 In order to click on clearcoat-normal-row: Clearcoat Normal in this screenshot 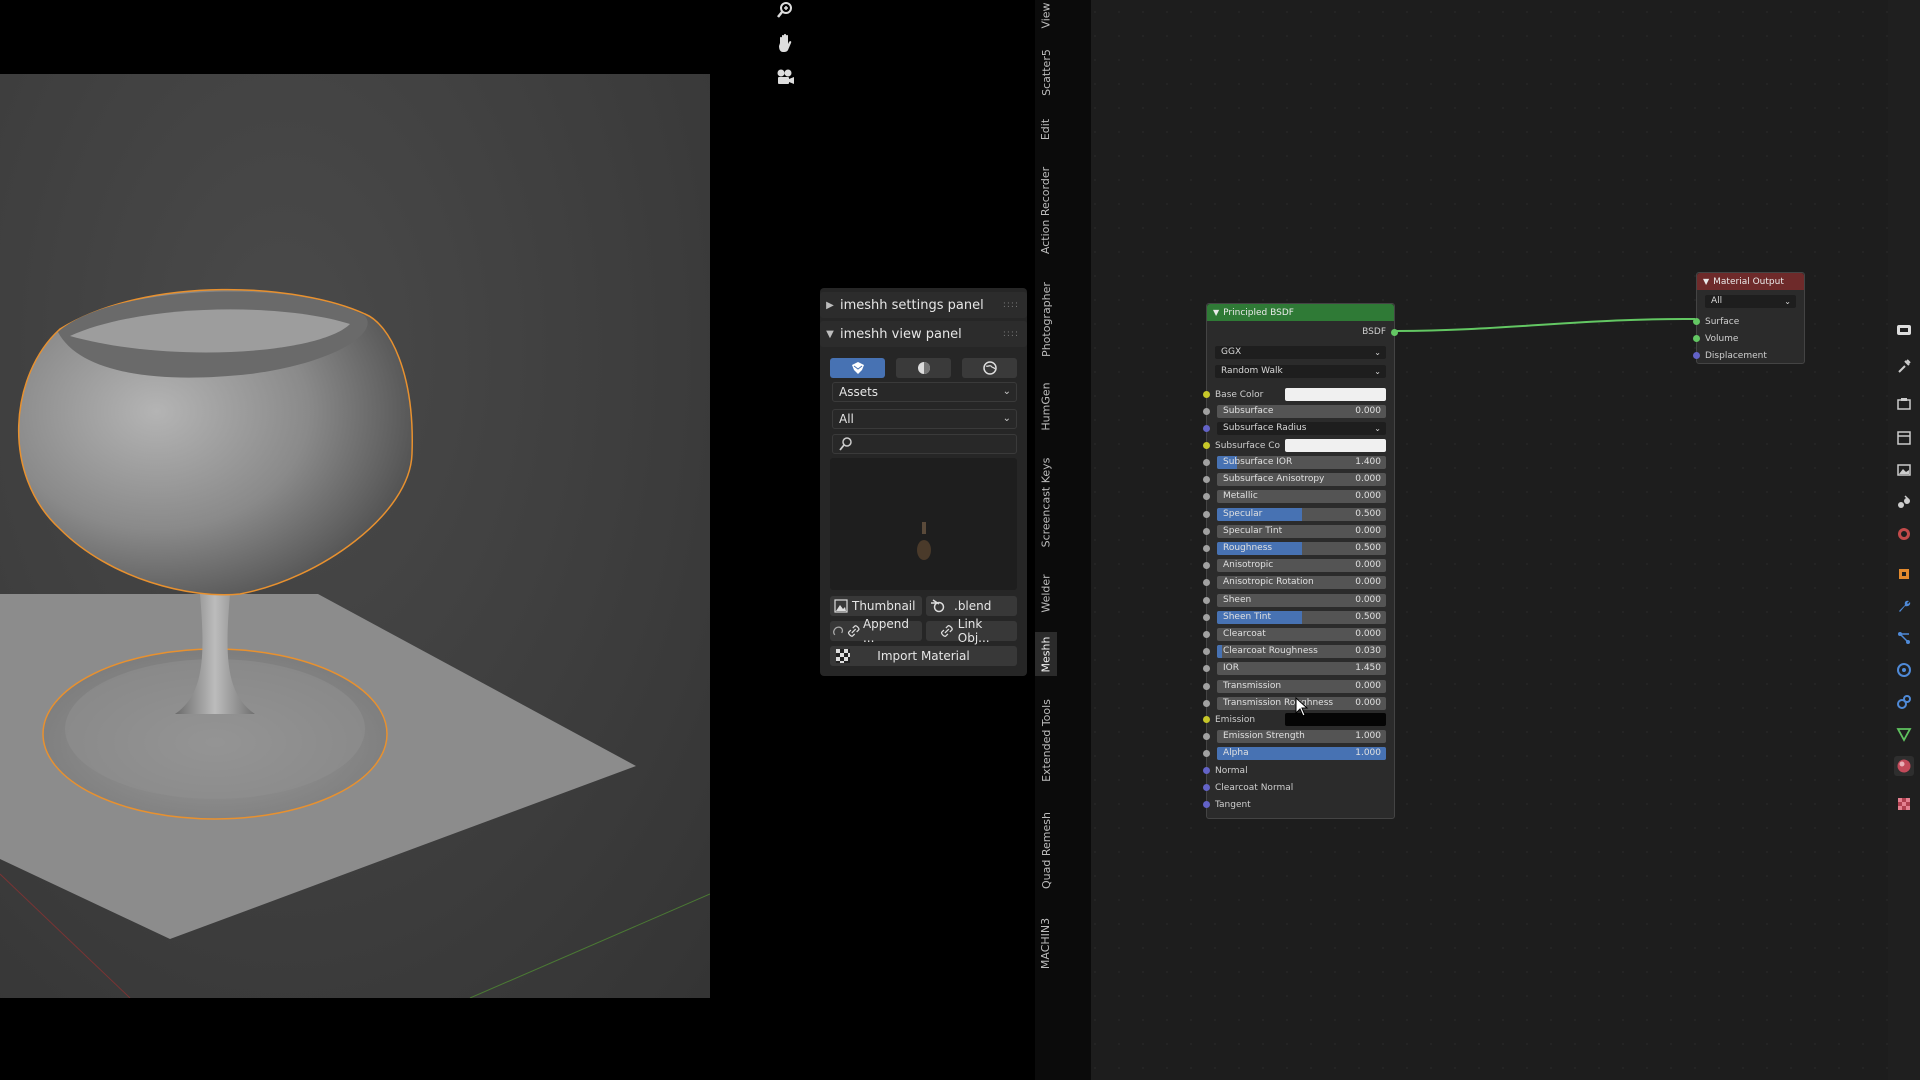, I will do `click(1254, 787)`.